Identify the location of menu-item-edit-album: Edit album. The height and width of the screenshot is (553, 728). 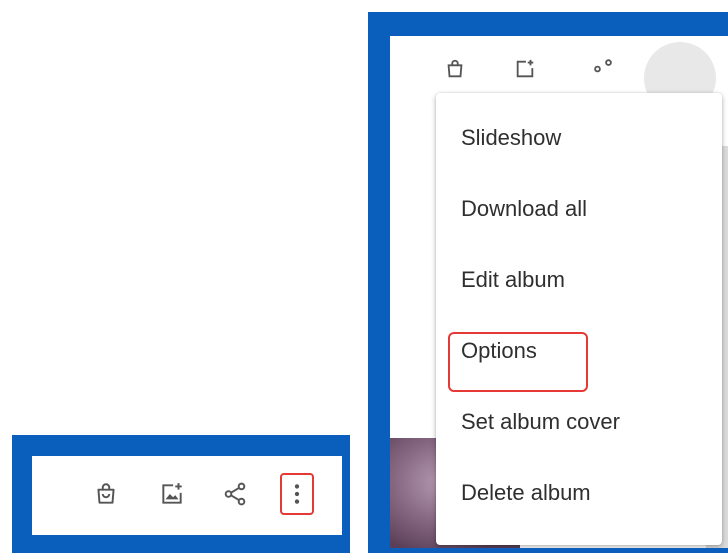
(579, 280).